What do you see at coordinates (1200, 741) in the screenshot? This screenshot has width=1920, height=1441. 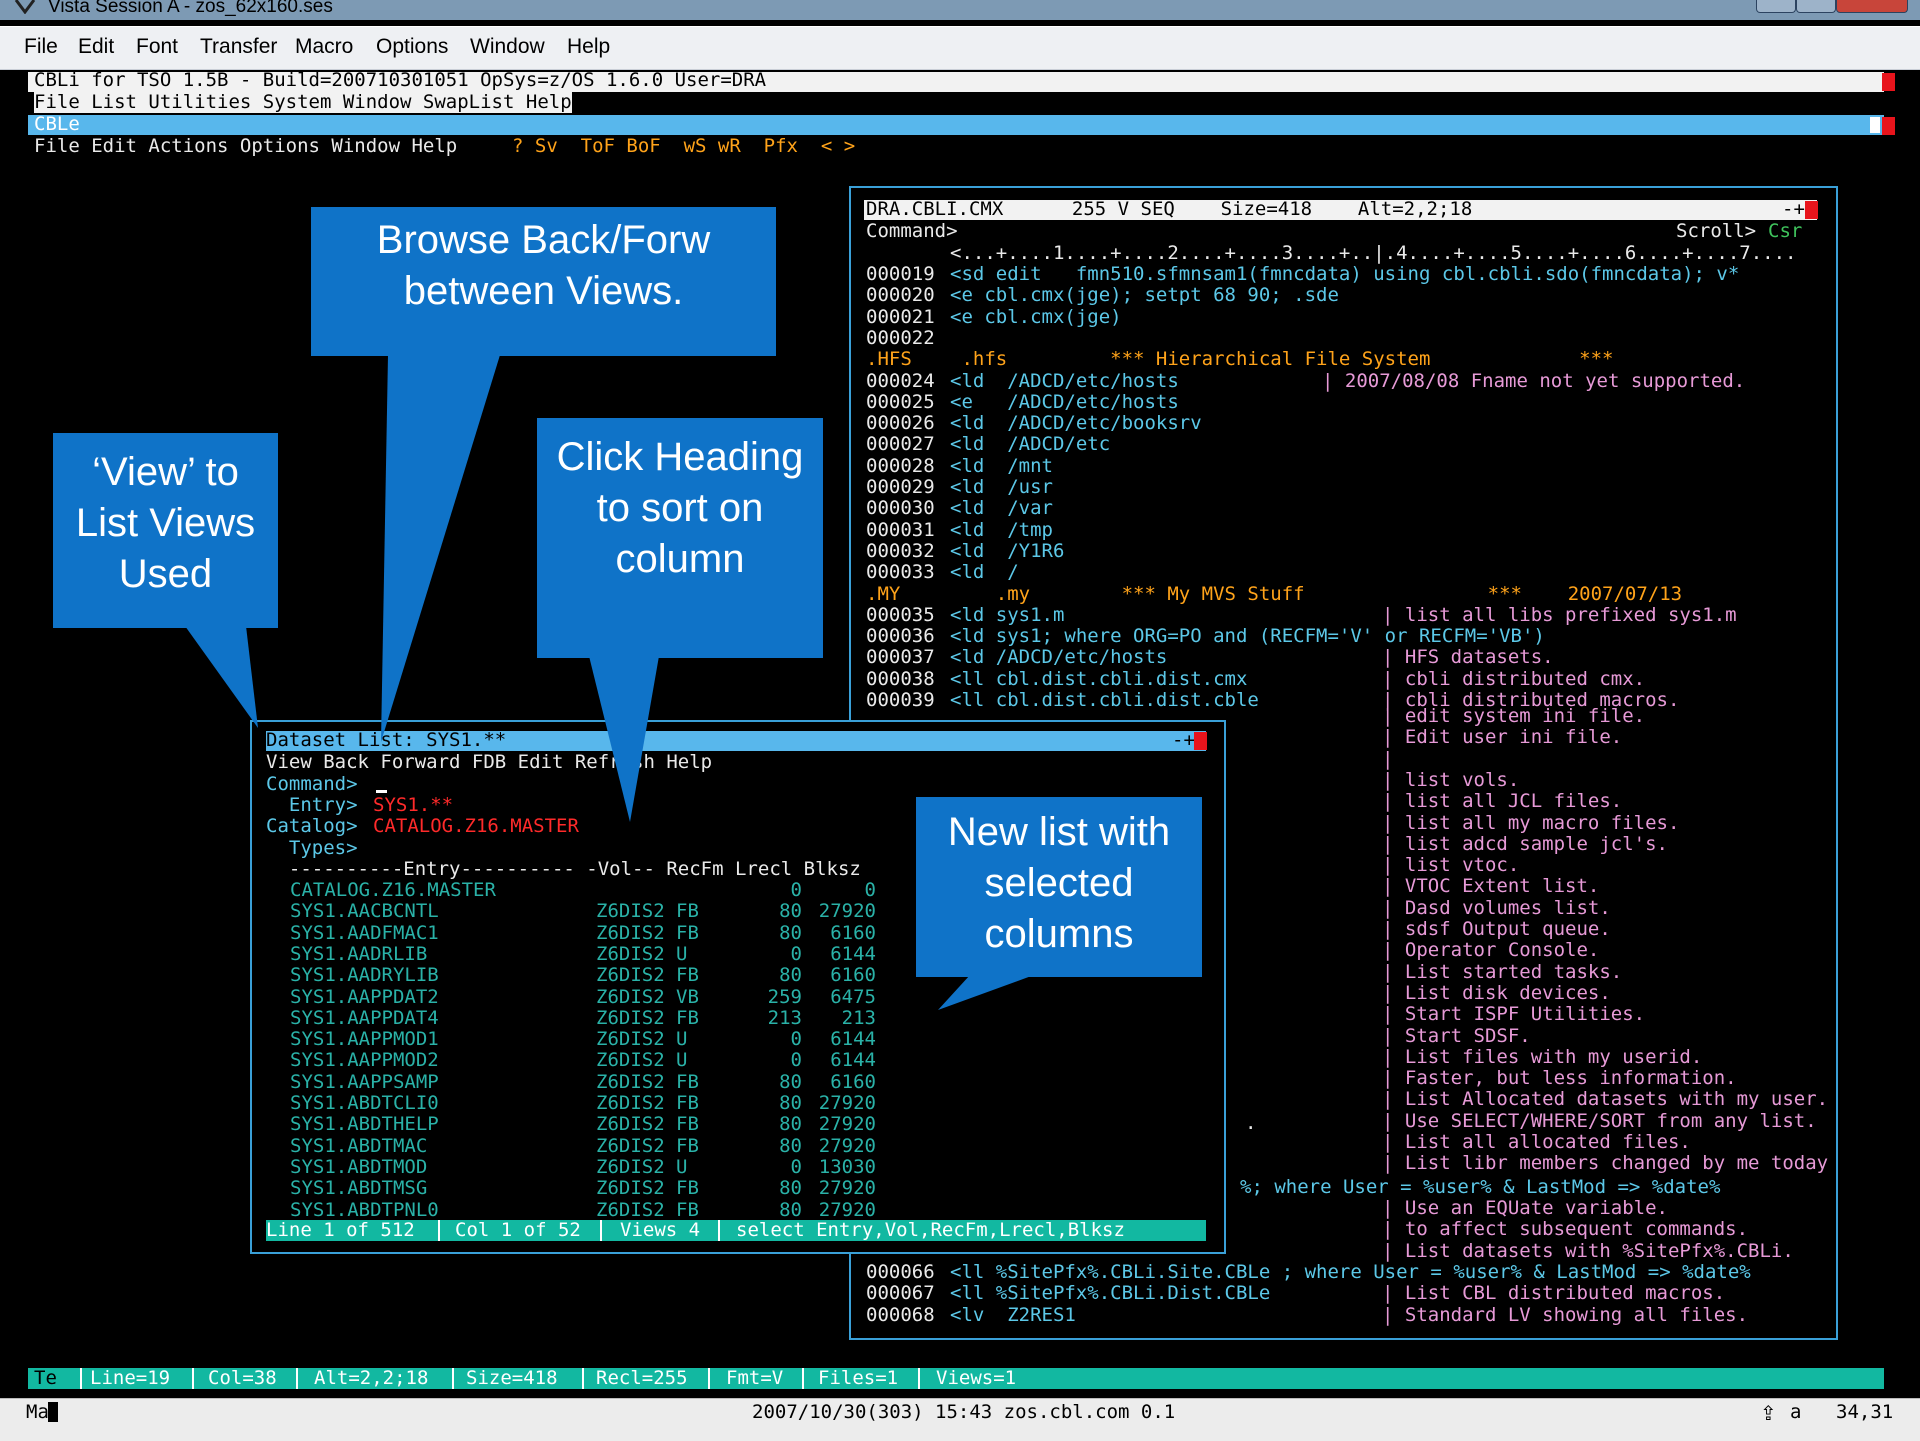 I see `dataset-list-close-icon` at bounding box center [1200, 741].